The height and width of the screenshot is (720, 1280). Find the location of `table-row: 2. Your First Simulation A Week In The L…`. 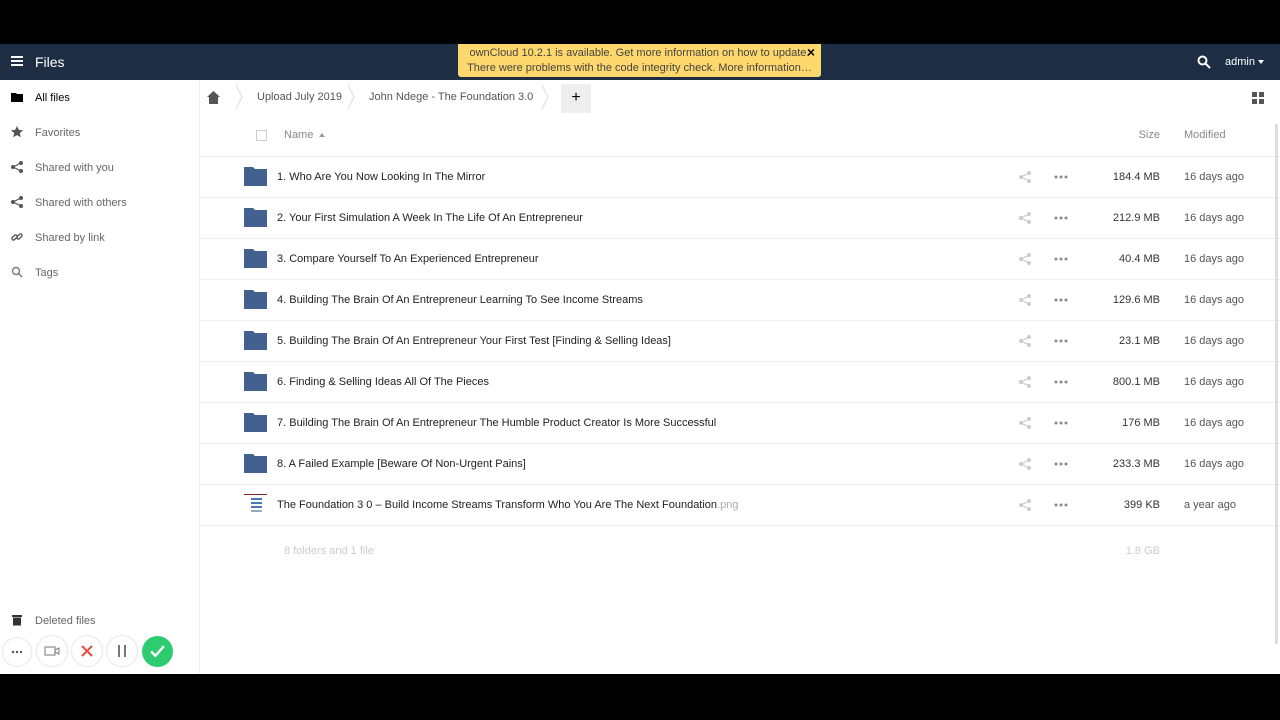

table-row: 2. Your First Simulation A Week In The L… is located at coordinates (739, 218).